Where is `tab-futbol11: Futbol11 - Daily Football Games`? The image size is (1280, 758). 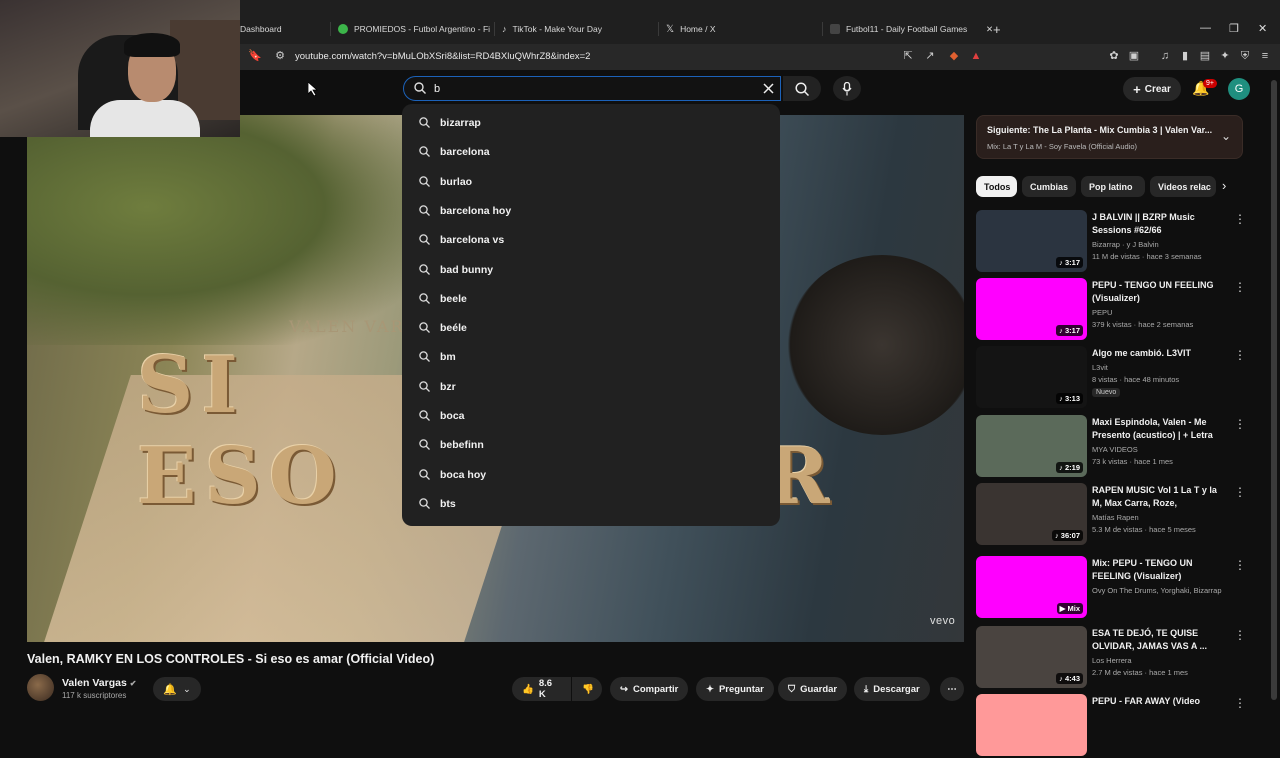 tab-futbol11: Futbol11 - Daily Football Games is located at coordinates (898, 29).